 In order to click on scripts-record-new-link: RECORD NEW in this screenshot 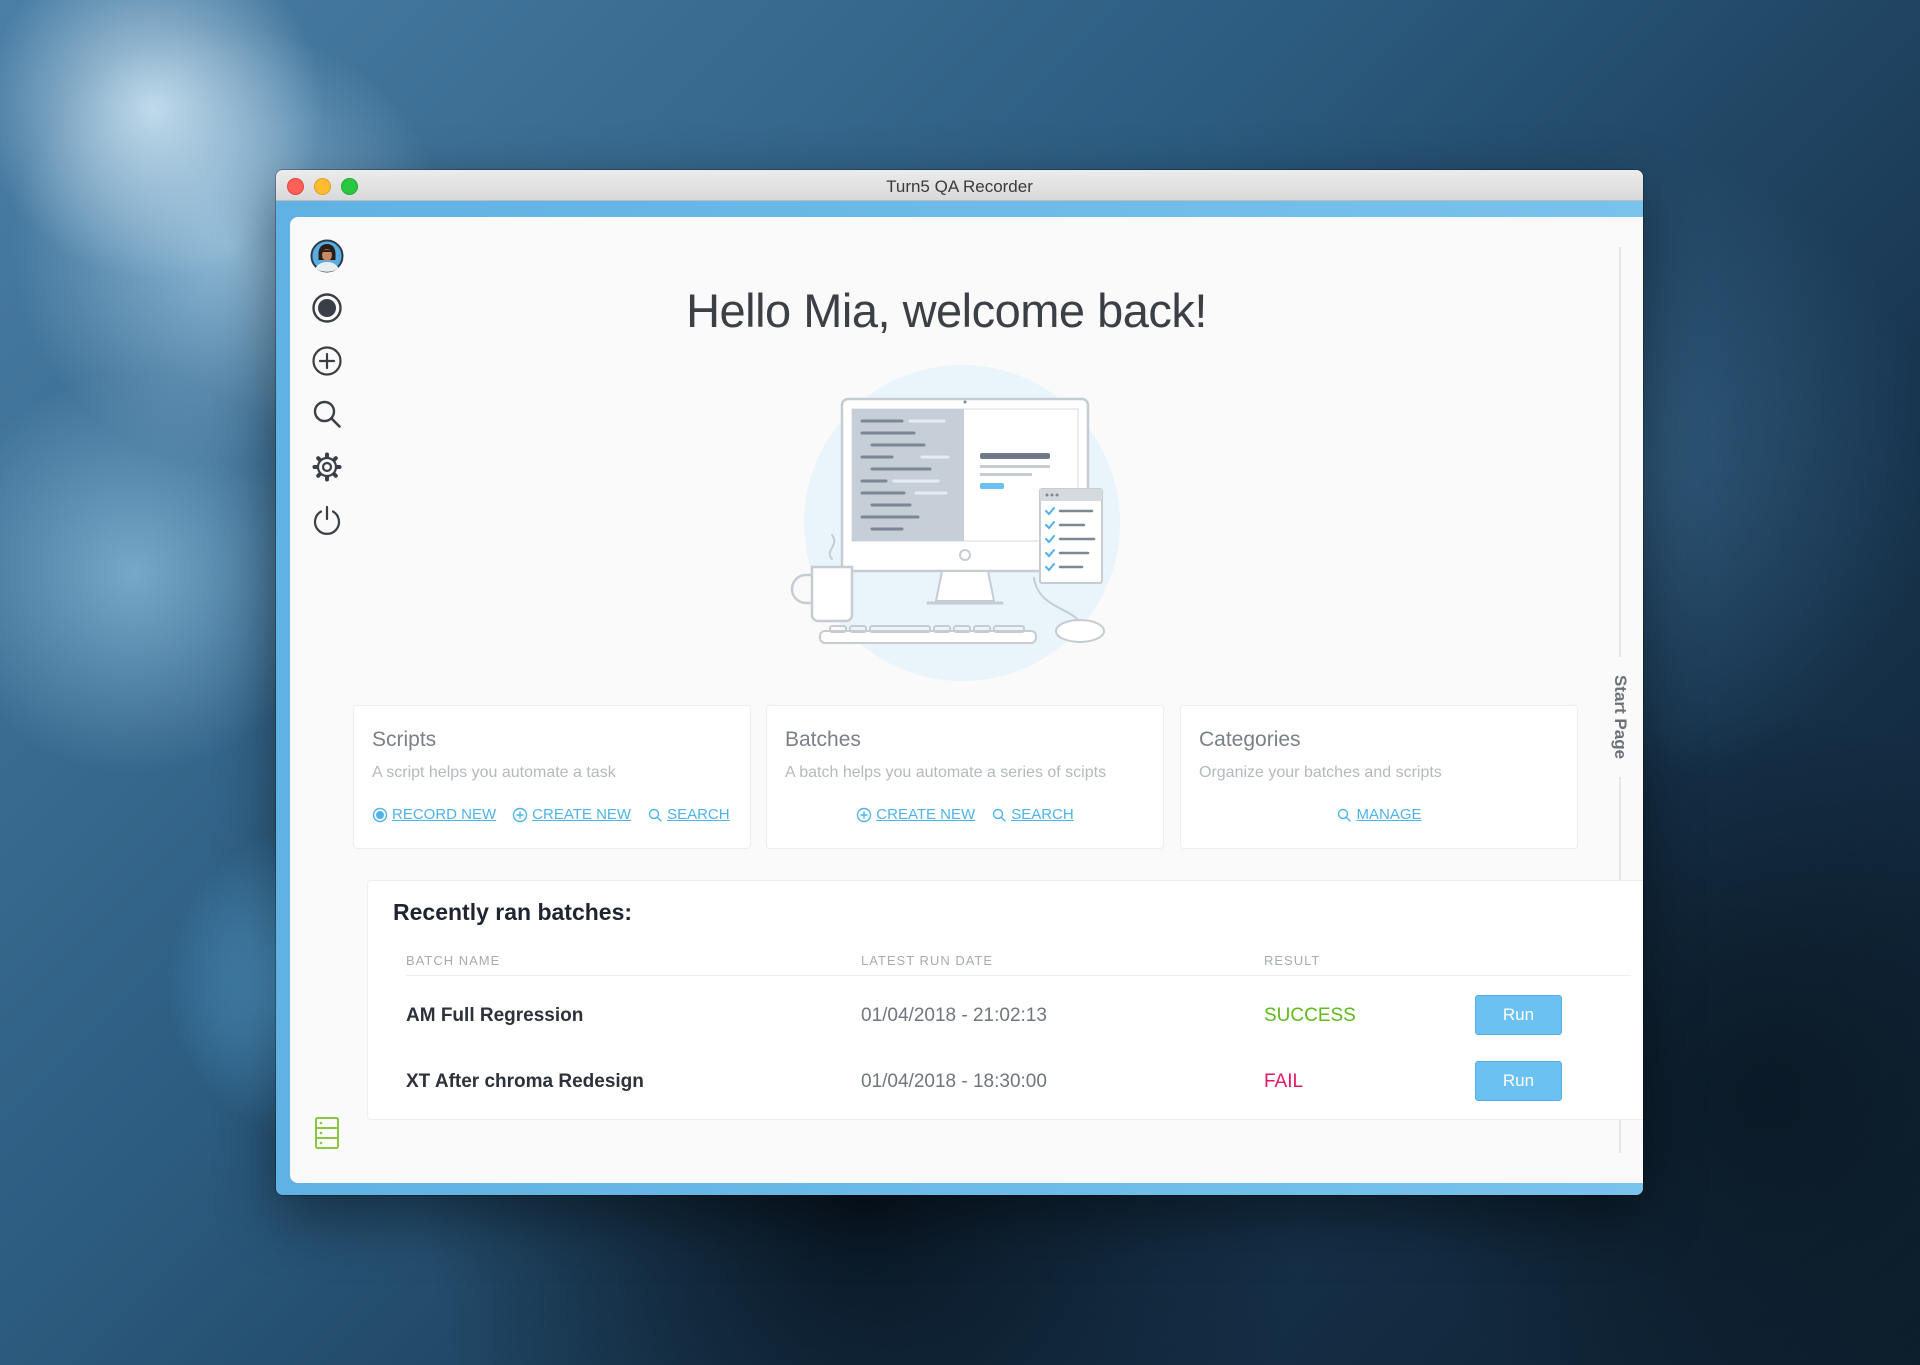, I will do `click(434, 814)`.